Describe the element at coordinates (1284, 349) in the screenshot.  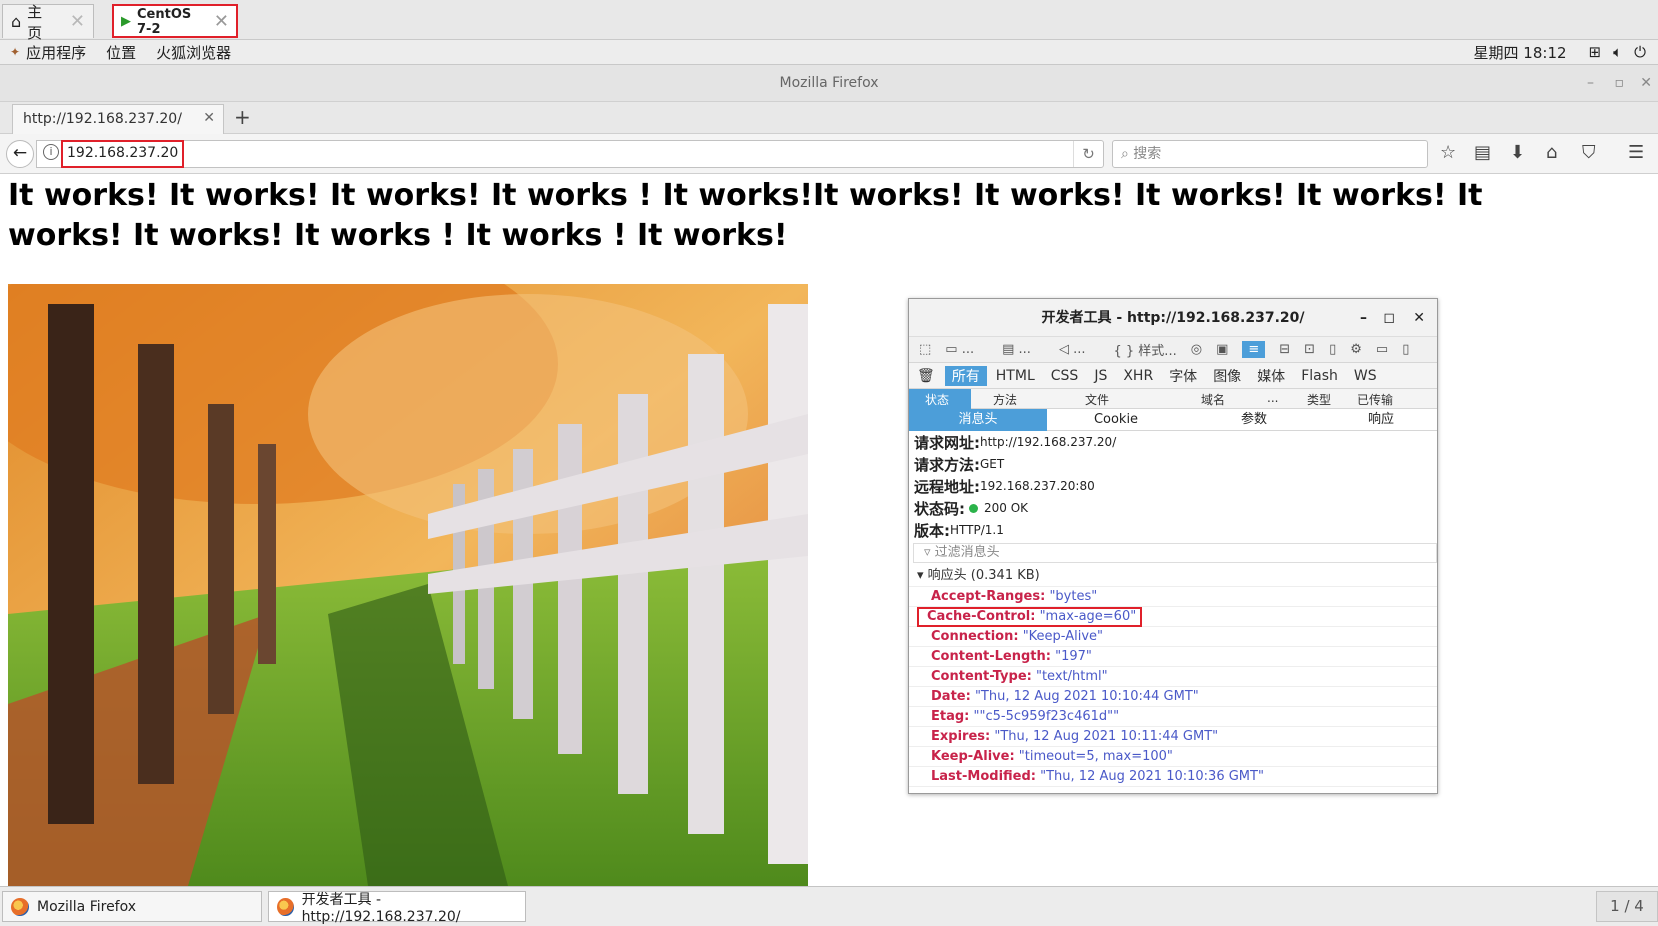
I see `layout-icon: ⊟` at that location.